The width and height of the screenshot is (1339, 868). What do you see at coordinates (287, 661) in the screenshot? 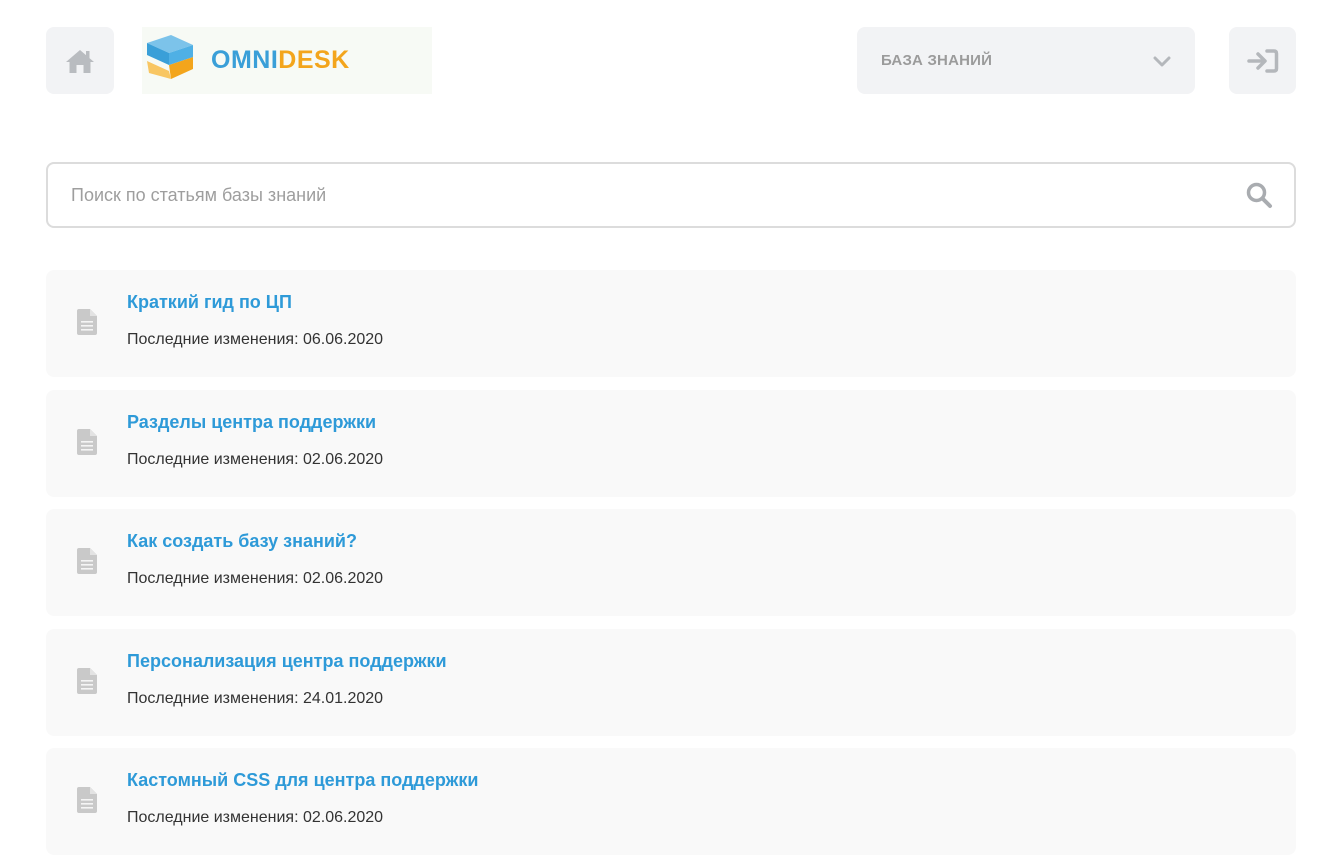
I see `article-title-link: Персонализация центра поддержки` at bounding box center [287, 661].